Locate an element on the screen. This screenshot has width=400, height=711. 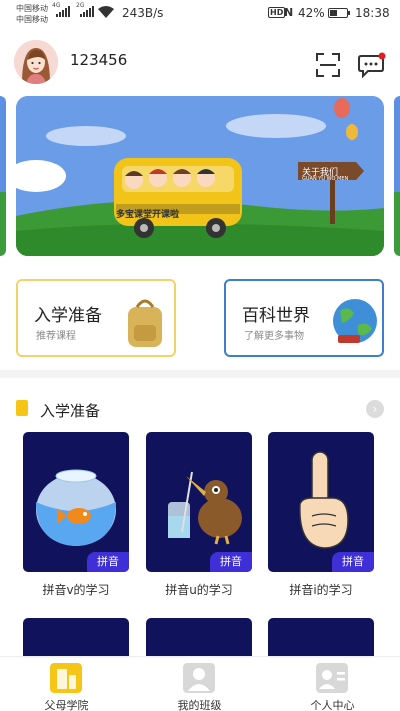
carrier-1: 中国移动 is located at coordinates (32, 8).